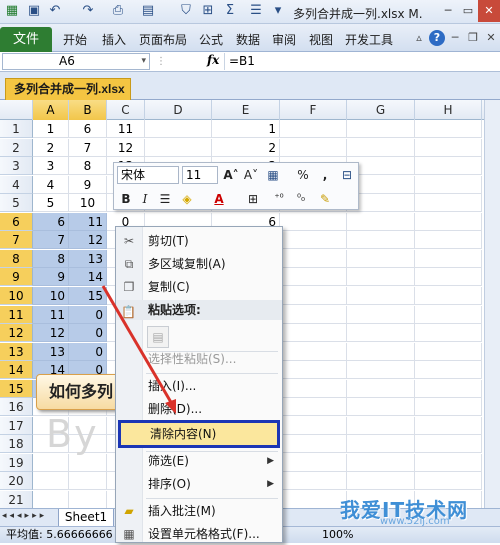  What do you see at coordinates (199, 434) in the screenshot?
I see `menu-item-clear-contents: 清除内容(N)` at bounding box center [199, 434].